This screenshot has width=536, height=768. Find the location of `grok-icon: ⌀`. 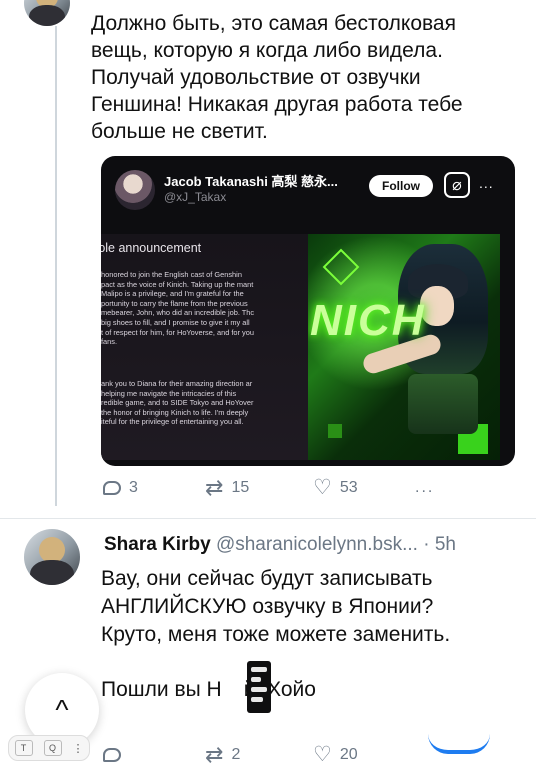

grok-icon: ⌀ is located at coordinates (457, 185).